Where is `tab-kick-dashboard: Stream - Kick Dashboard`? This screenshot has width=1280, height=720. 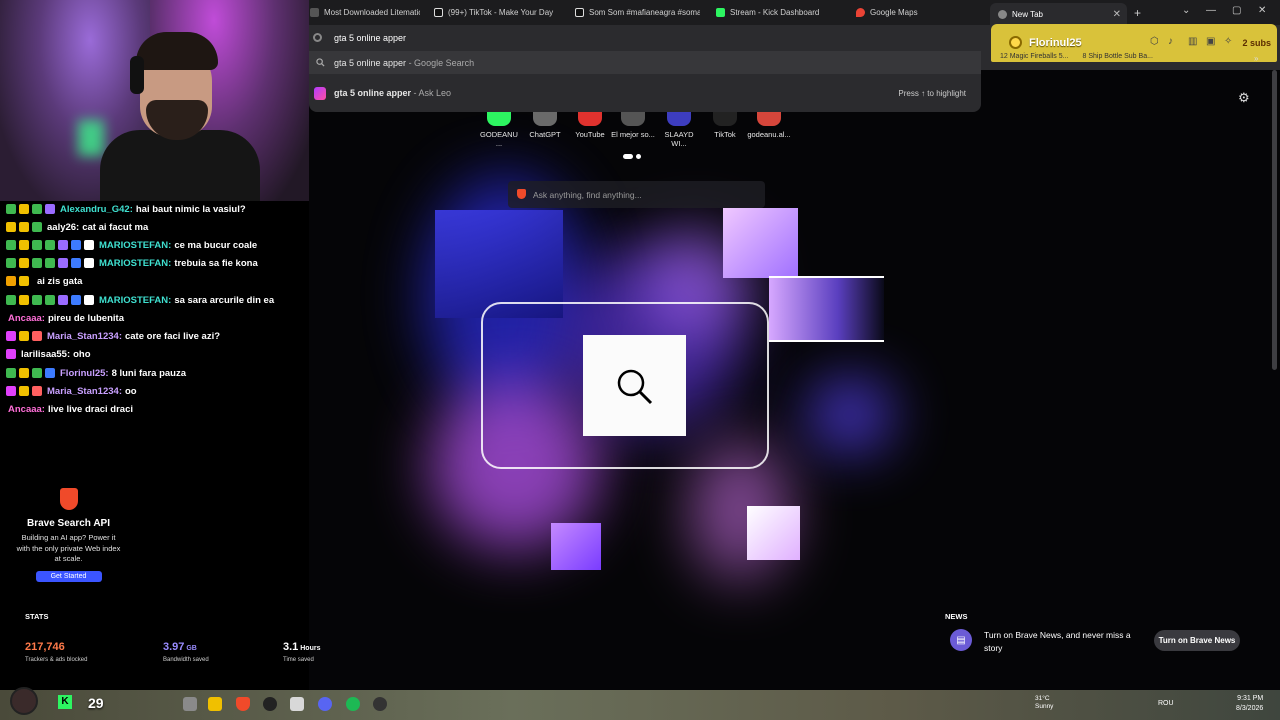
tab-kick-dashboard: Stream - Kick Dashboard is located at coordinates (776, 12).